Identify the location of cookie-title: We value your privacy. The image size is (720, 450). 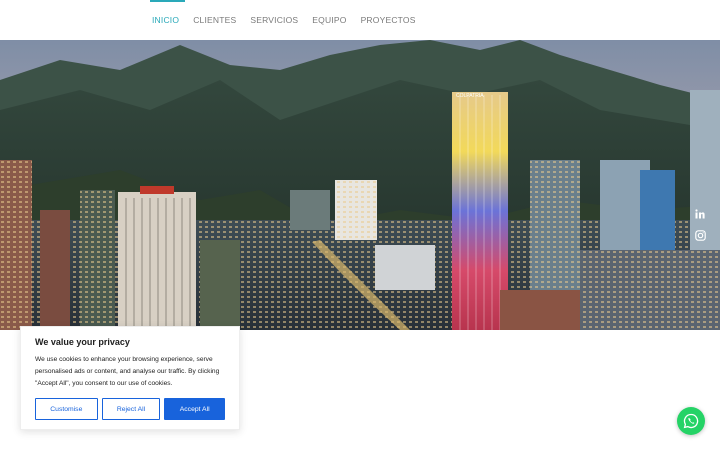
(82, 342).